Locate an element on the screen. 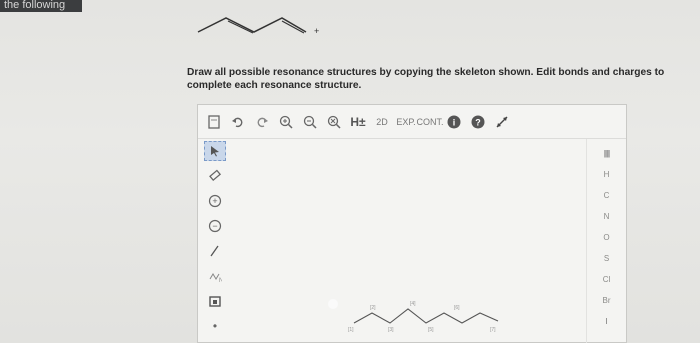 Image resolution: width=700 pixels, height=343 pixels. positive-charge-glyph: + is located at coordinates (214, 201).